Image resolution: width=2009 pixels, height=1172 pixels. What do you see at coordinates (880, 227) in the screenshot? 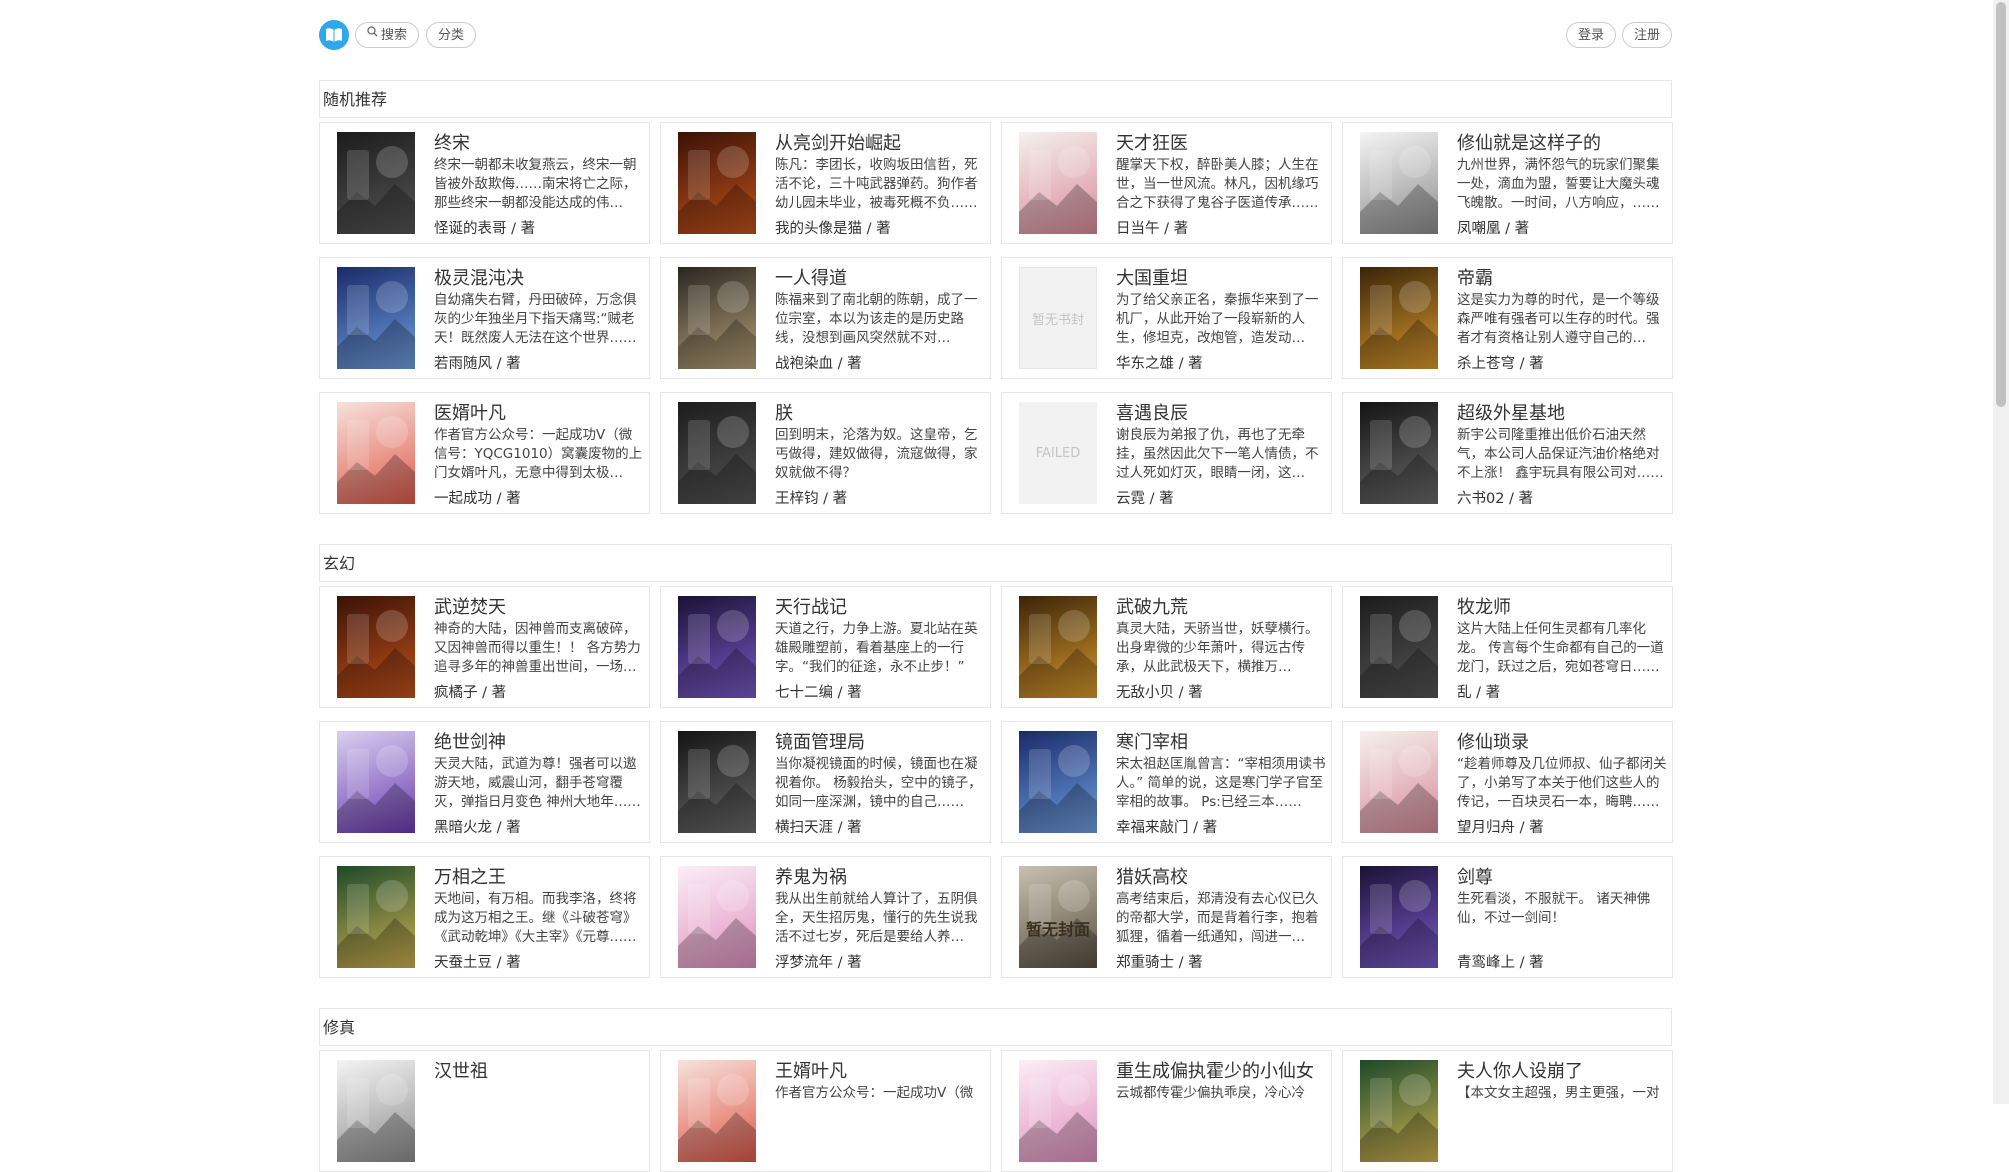
I see `book-author: 我的头像是猫 / 著` at bounding box center [880, 227].